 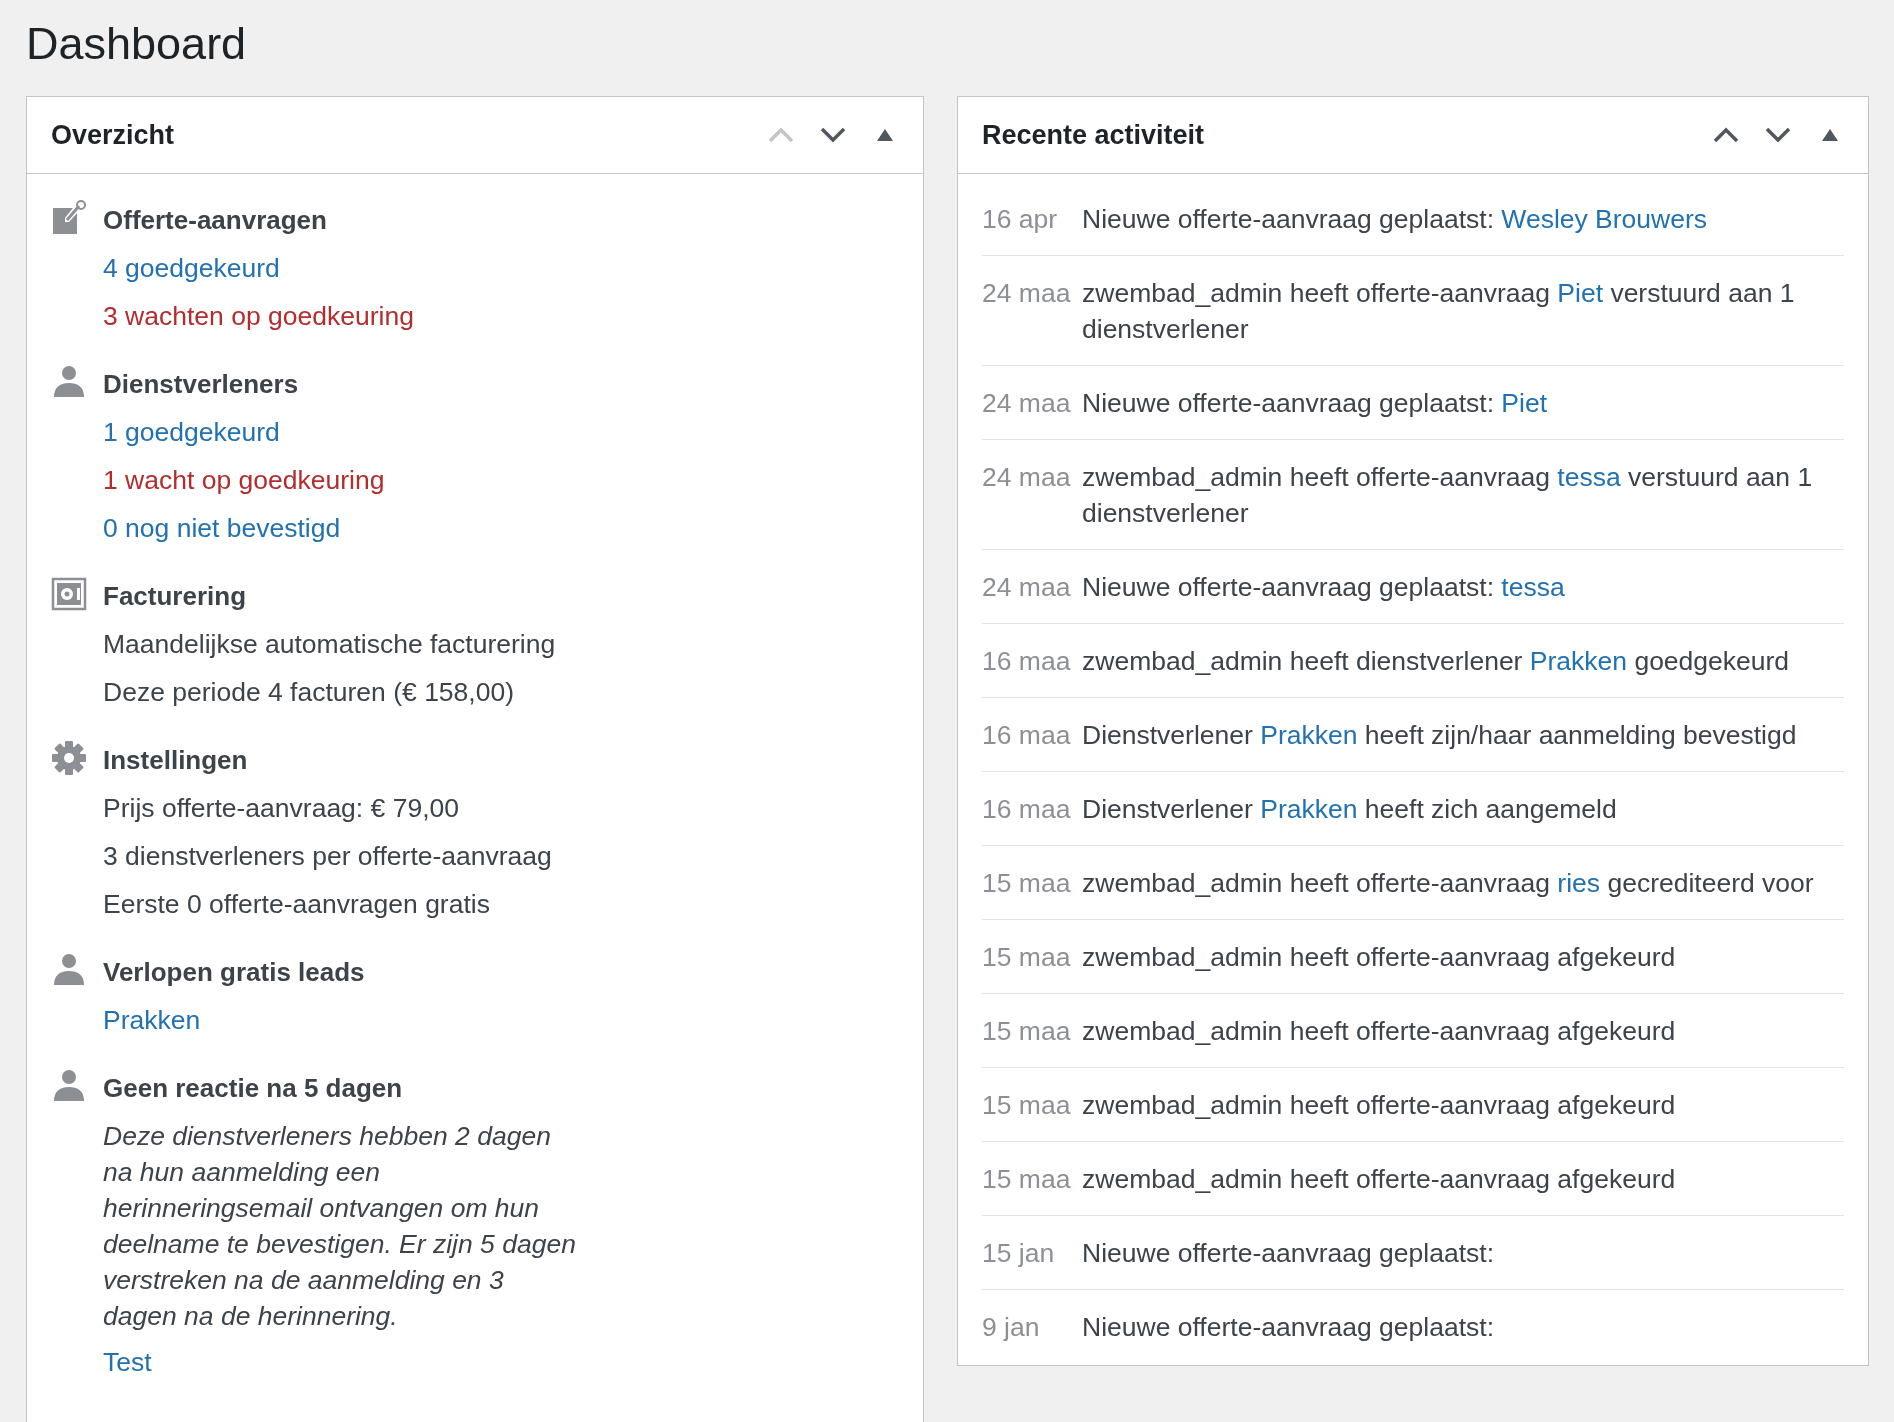 I want to click on section-title: Instellingen, so click(x=176, y=760).